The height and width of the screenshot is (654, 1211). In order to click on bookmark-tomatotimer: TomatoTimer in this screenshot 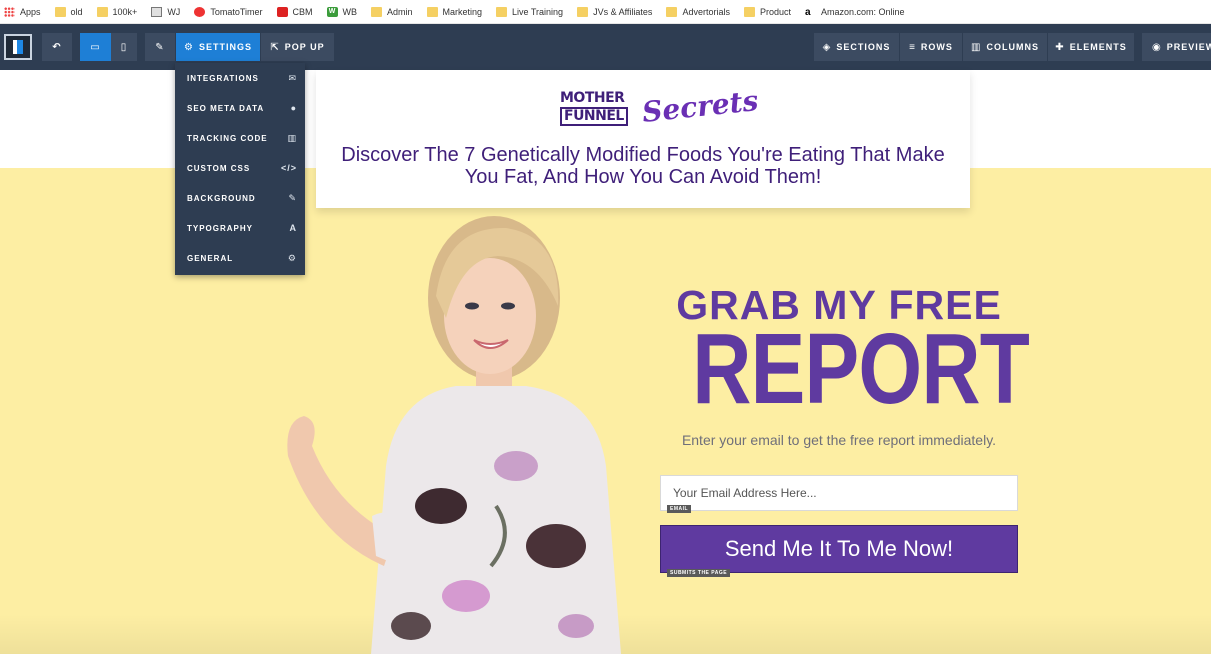, I will do `click(228, 11)`.